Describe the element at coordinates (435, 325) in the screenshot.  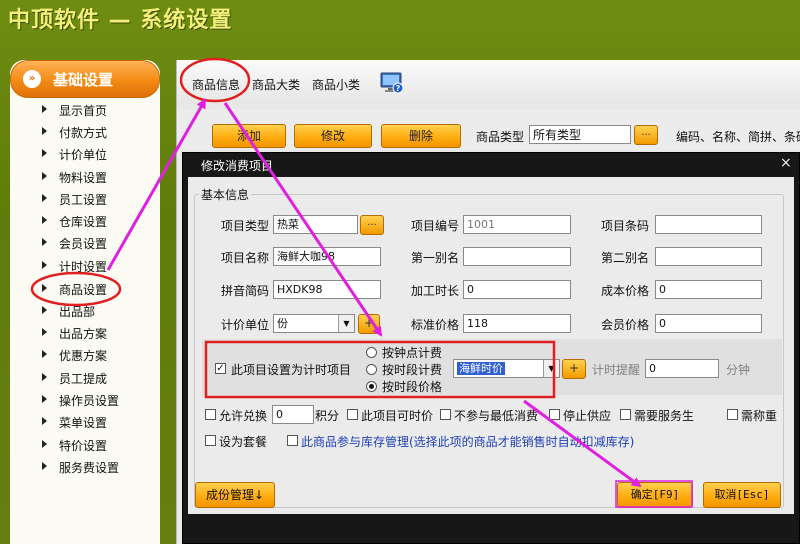
I see `std-price-label: 标准价格` at that location.